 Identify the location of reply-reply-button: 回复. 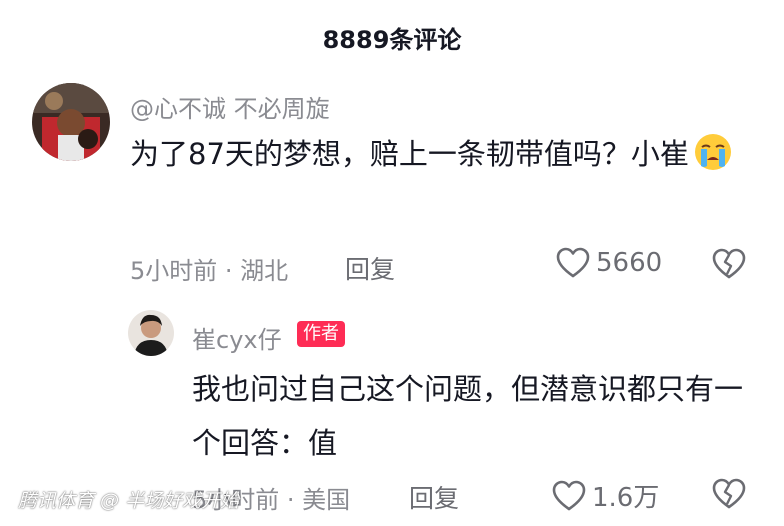
(434, 497).